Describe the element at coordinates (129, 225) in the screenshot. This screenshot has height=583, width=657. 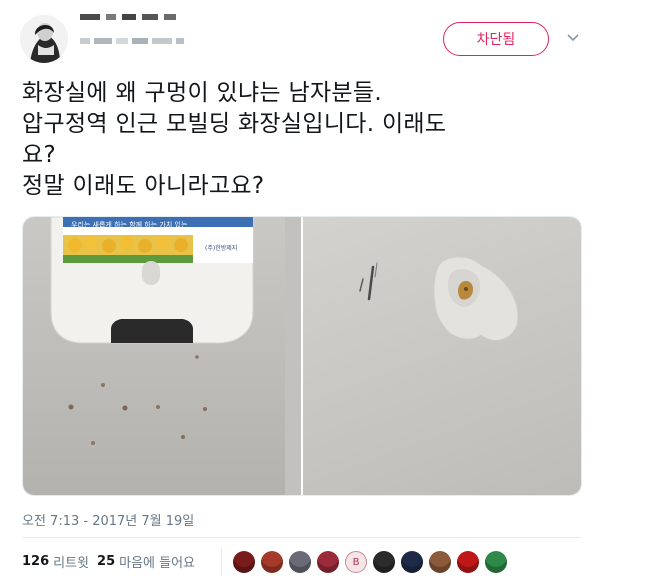
I see `dispenser-sign-text: 우리는 새롭게 하는 함께 하는 가치 있는` at that location.